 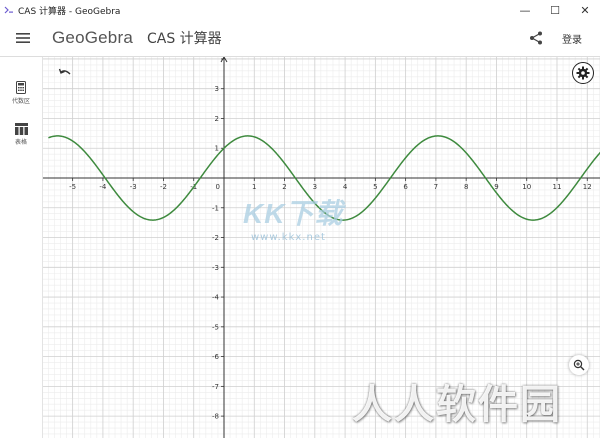 I want to click on x-tick-label: 0, so click(x=218, y=187).